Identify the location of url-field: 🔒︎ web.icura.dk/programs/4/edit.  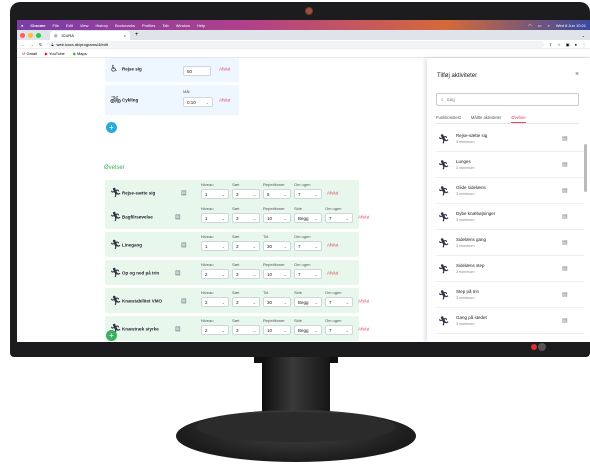
(295, 44).